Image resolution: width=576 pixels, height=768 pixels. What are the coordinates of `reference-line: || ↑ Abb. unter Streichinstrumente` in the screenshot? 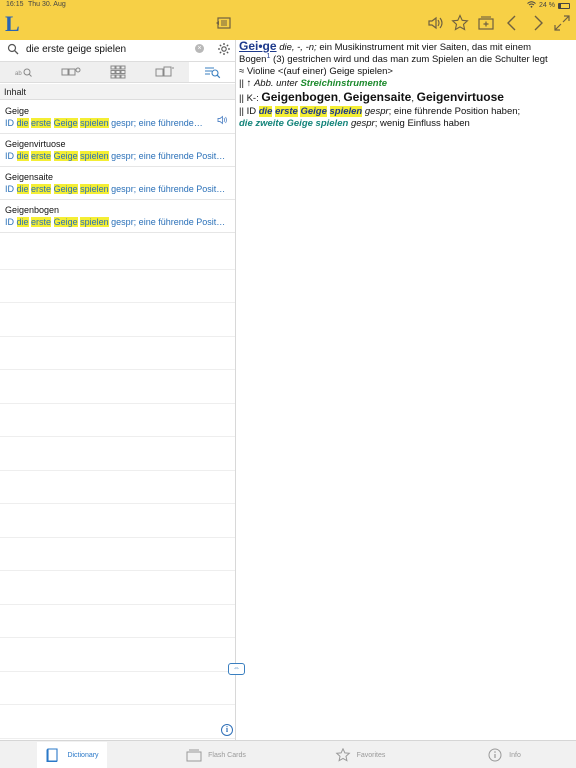 It's located at (313, 83).